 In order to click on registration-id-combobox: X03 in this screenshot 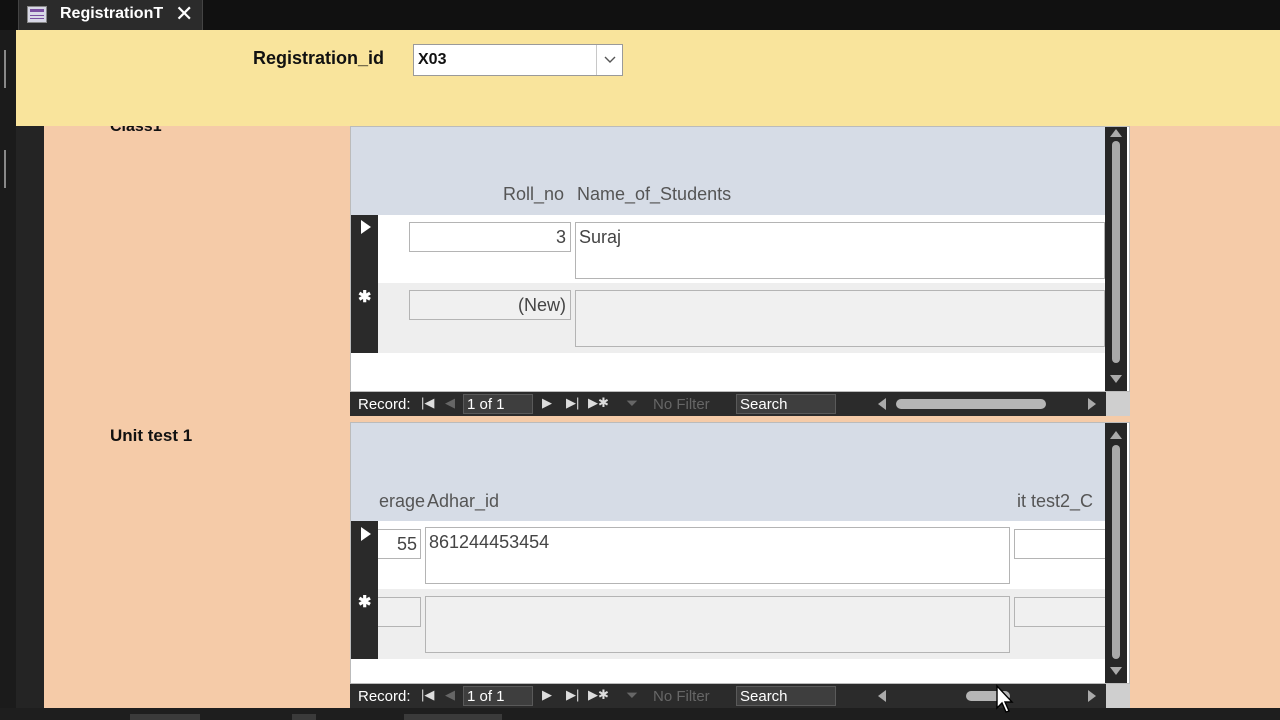, I will do `click(518, 60)`.